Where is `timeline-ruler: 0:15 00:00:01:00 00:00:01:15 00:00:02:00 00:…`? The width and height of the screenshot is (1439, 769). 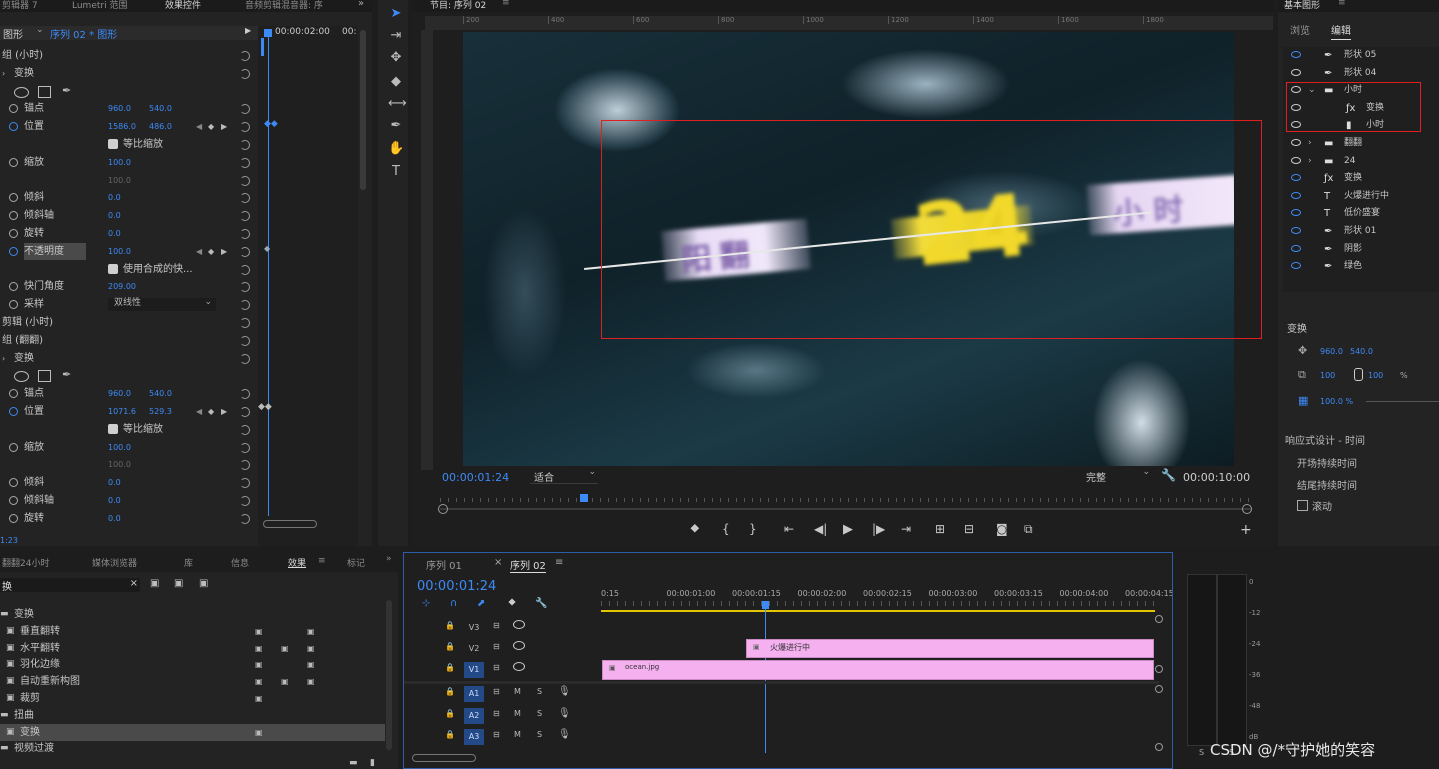
timeline-ruler: 0:15 00:00:01:00 00:00:01:15 00:00:02:00 00:… is located at coordinates (886, 599).